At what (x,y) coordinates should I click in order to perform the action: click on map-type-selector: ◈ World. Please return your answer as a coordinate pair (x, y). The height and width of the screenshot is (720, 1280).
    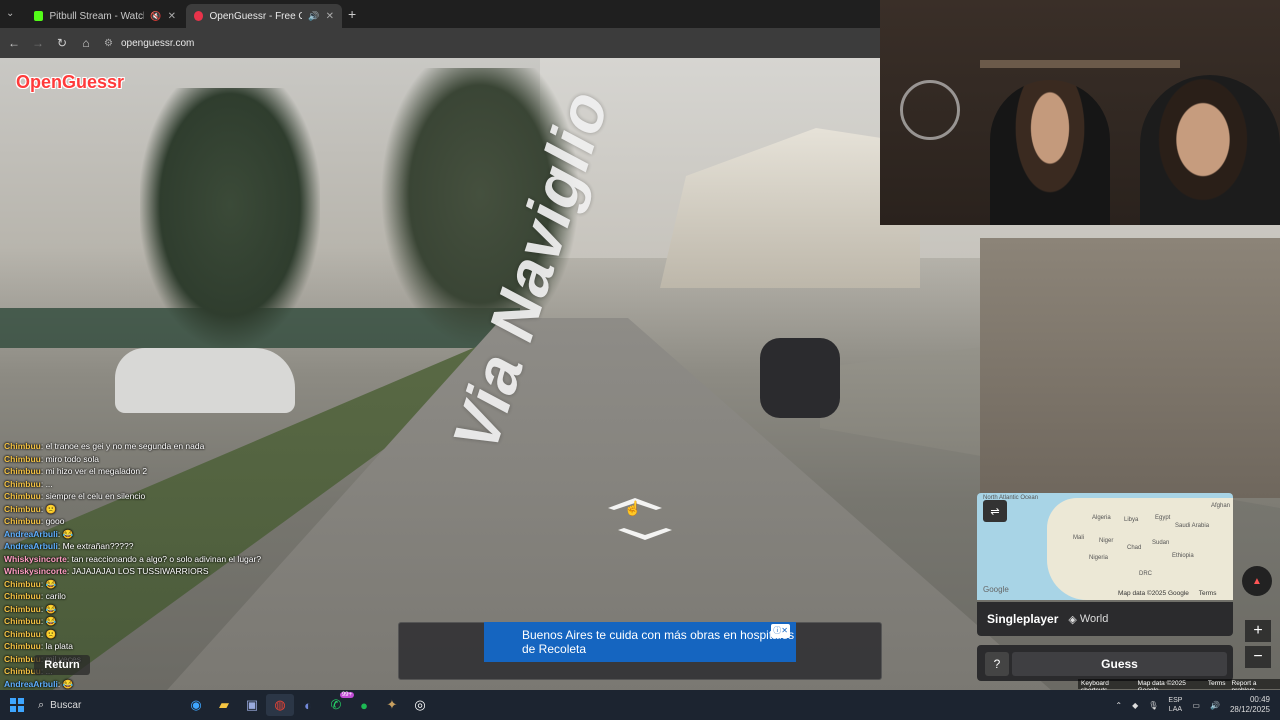
    Looking at the image, I should click on (1088, 619).